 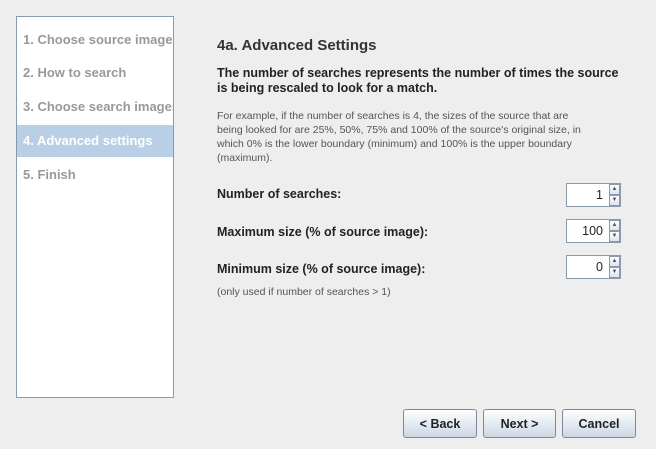 What do you see at coordinates (95, 40) in the screenshot?
I see `step-choose-source-image: 1. Choose source image` at bounding box center [95, 40].